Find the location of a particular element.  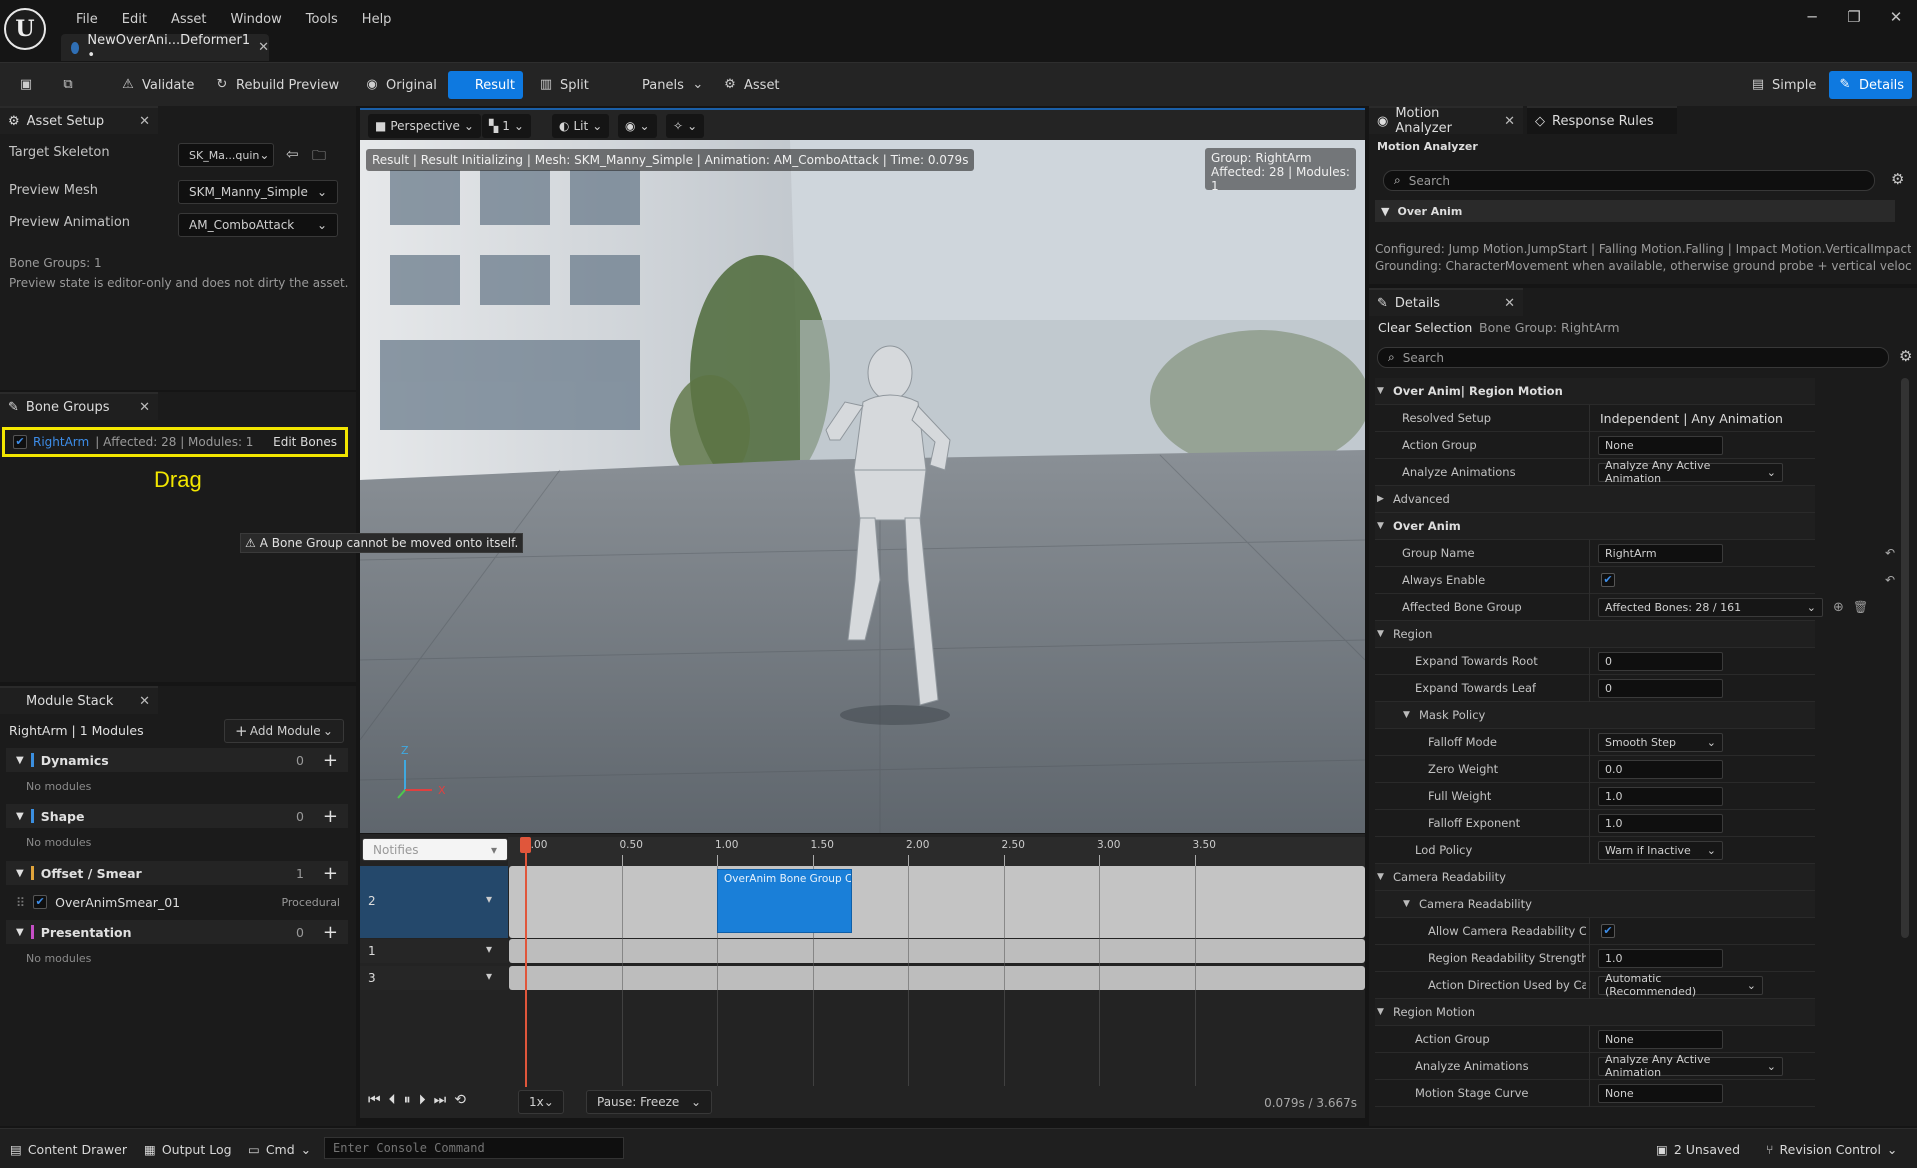

add-module-button: + Add Module ⌄ is located at coordinates (284, 731).